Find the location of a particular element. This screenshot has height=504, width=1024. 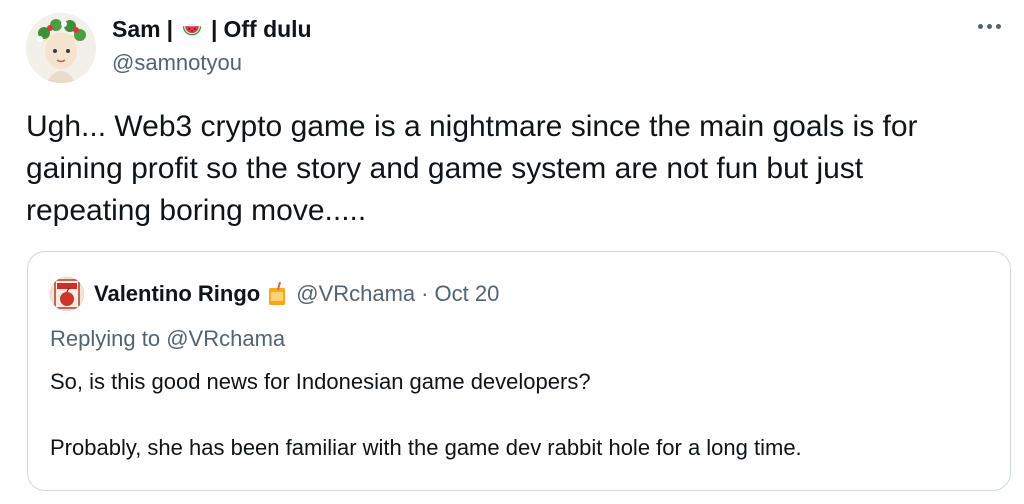

ringo-avatar-image is located at coordinates (67, 294).